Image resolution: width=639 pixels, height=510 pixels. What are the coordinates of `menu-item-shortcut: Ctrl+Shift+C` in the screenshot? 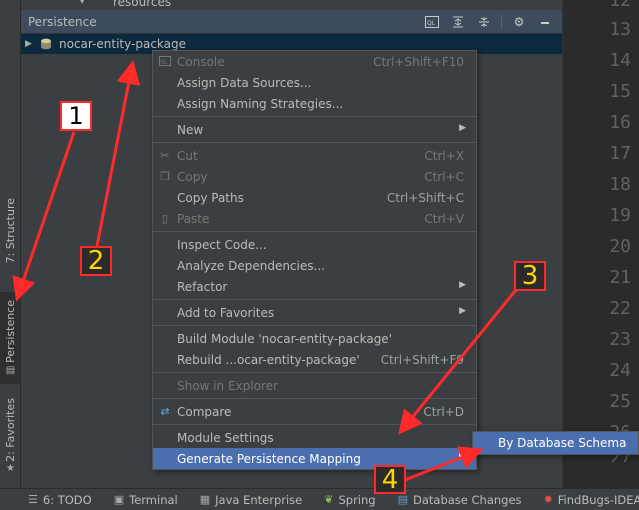 It's located at (425, 197).